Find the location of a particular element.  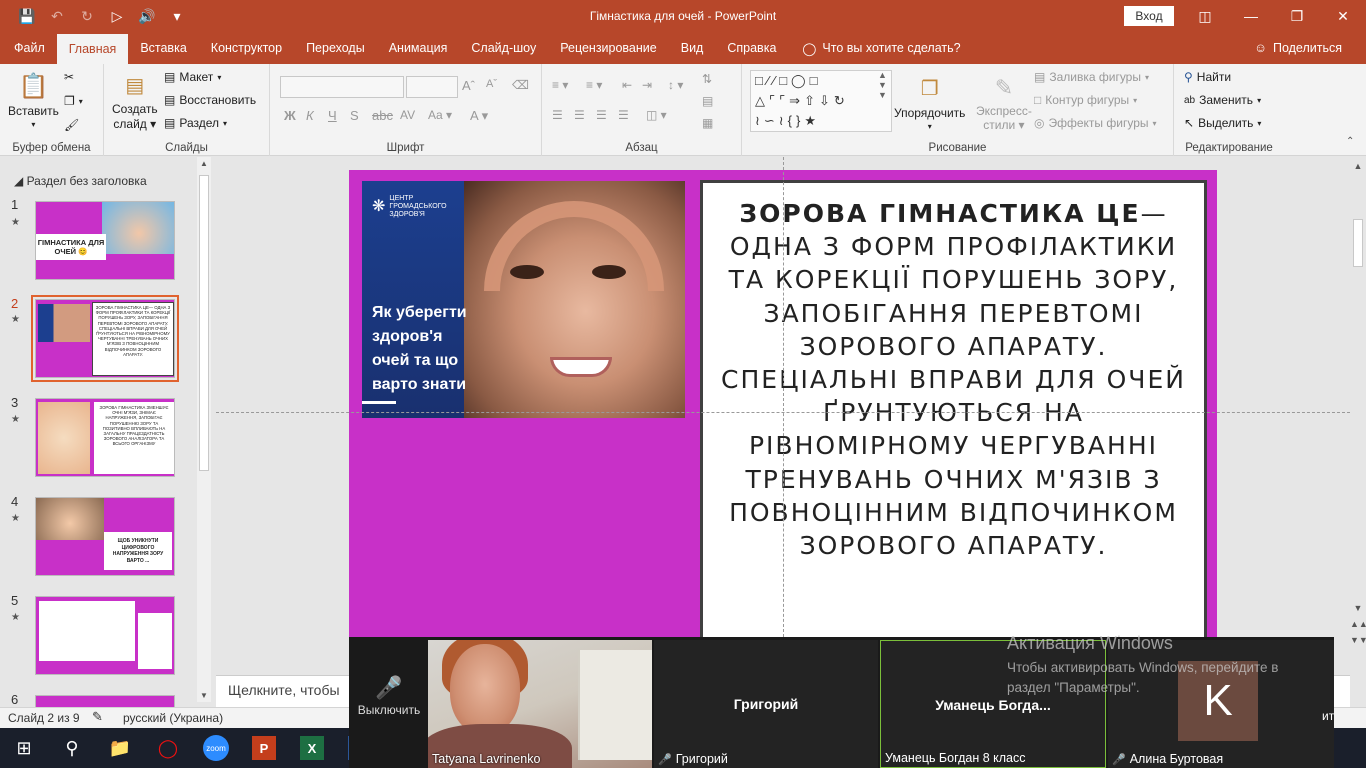

reset-button: ▤ Восстановить is located at coordinates (210, 100).